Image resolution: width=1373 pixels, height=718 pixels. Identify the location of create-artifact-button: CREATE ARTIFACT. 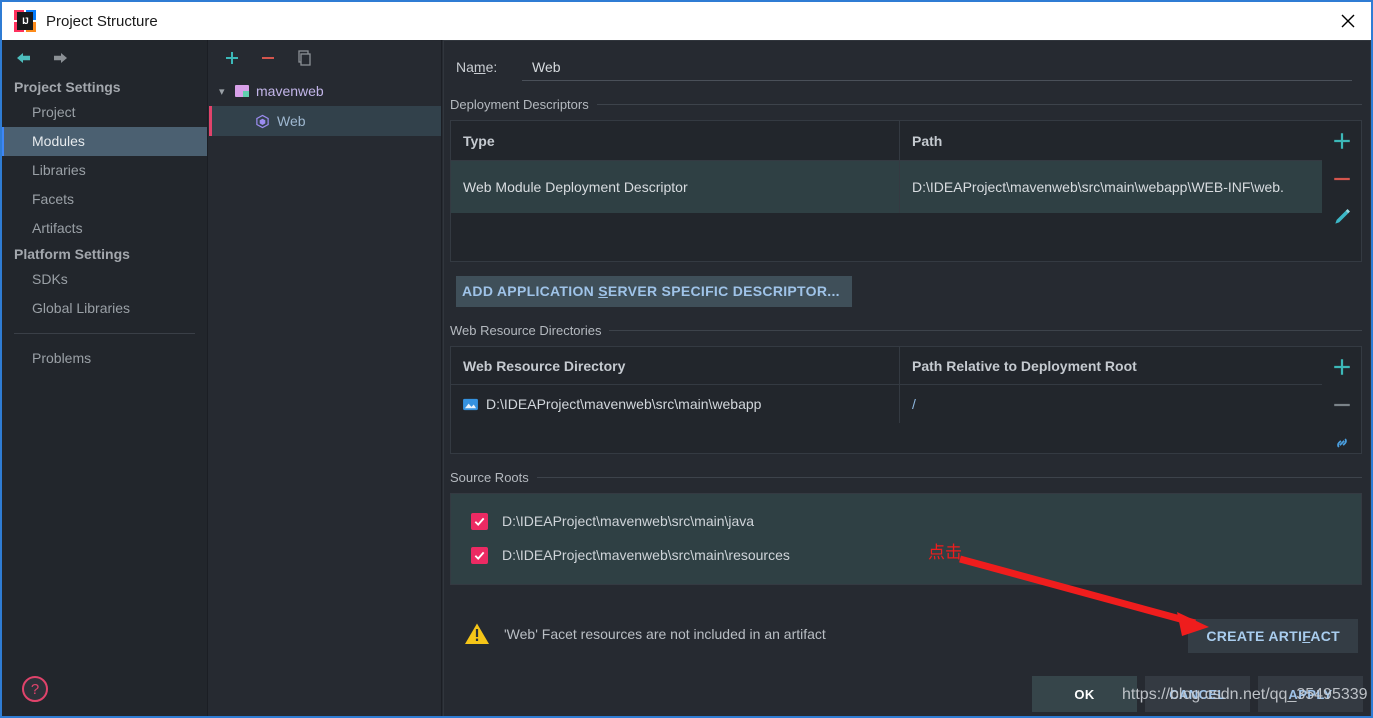
(1273, 636).